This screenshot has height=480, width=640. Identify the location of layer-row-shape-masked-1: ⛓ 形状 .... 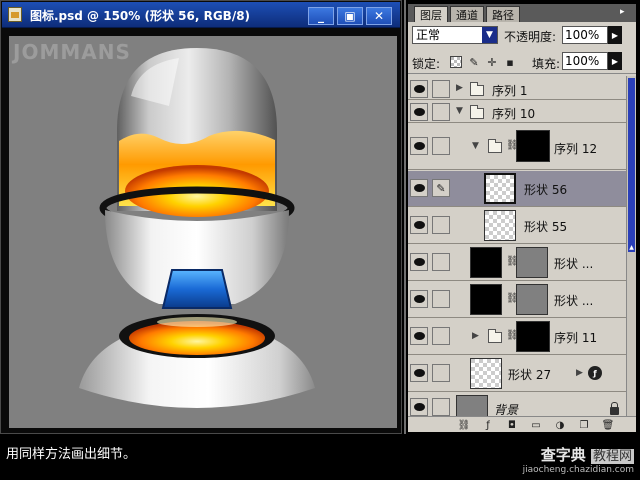
(517, 263).